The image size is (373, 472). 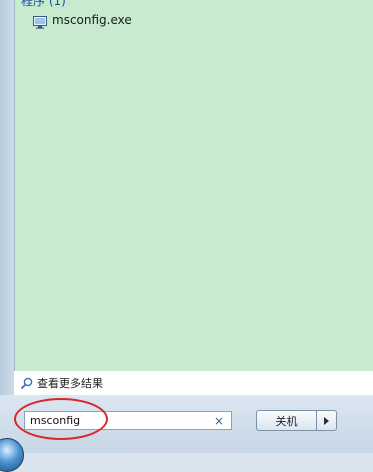 I want to click on results-category-header: 程序 (1), so click(x=43, y=4).